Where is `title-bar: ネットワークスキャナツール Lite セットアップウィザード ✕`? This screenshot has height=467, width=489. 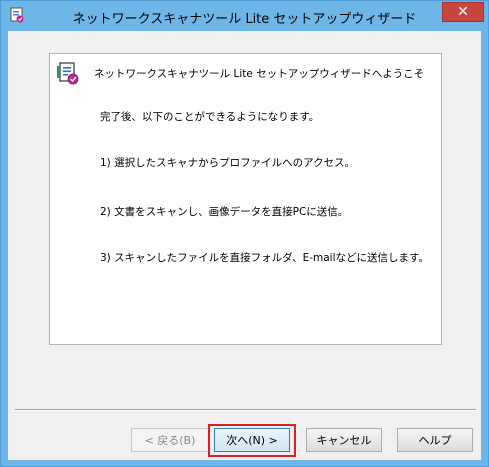
title-bar: ネットワークスキャナツール Lite セットアップウィザード ✕ is located at coordinates (244, 16).